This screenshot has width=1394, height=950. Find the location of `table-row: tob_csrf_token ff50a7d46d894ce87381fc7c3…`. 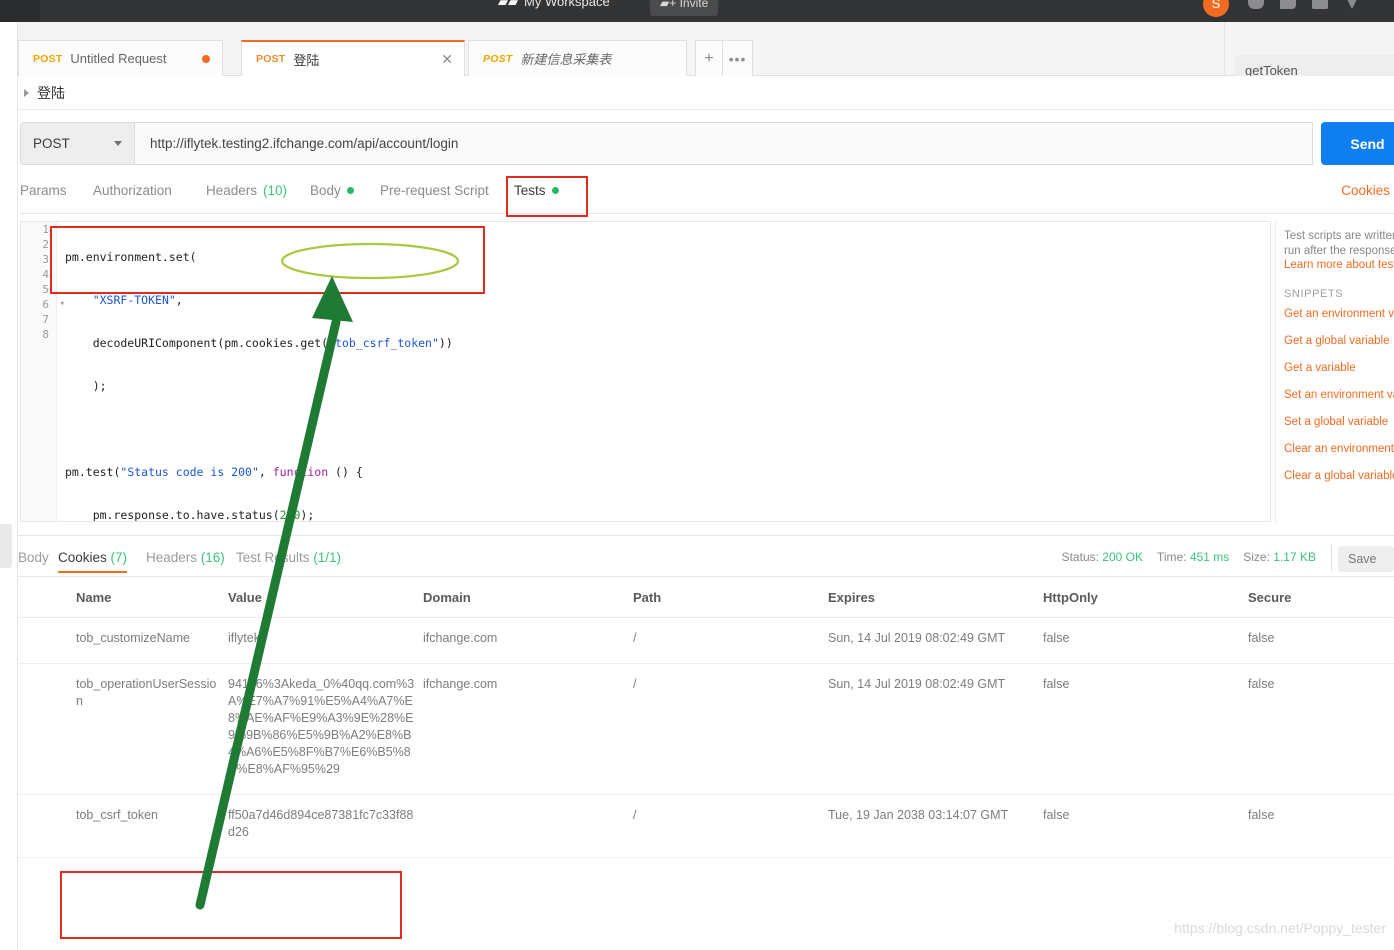

table-row: tob_csrf_token ff50a7d46d894ce87381fc7c3… is located at coordinates (706, 826).